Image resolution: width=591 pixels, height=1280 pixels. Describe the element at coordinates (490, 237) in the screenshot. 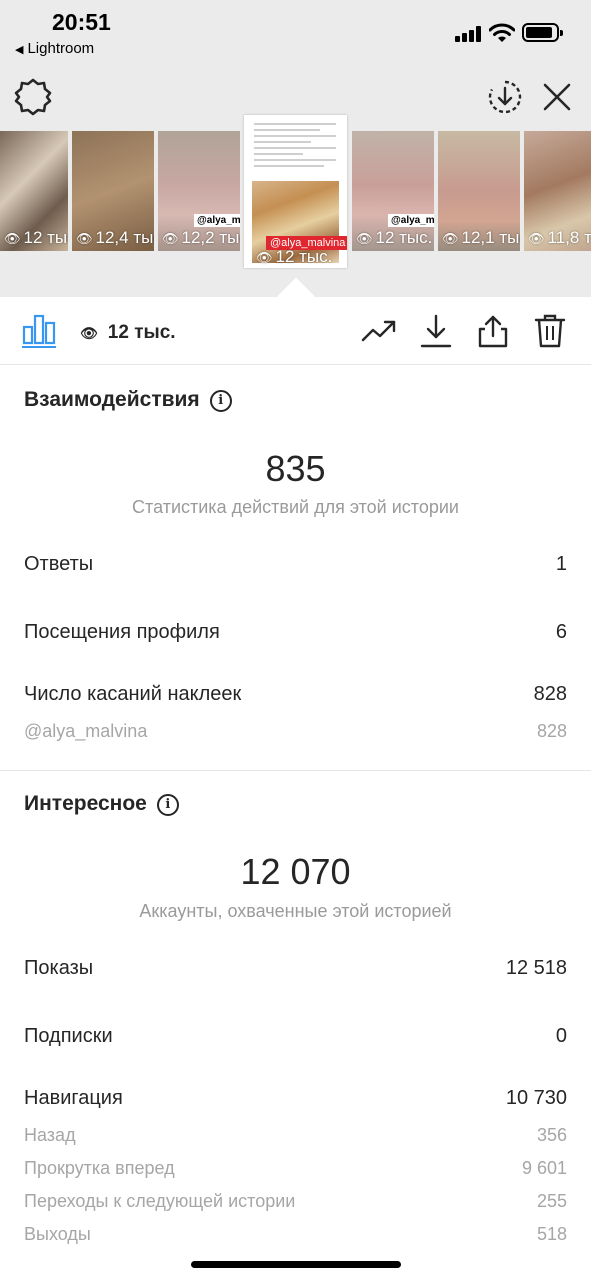

I see `thumbnail-views: 12,1 тыс.` at that location.